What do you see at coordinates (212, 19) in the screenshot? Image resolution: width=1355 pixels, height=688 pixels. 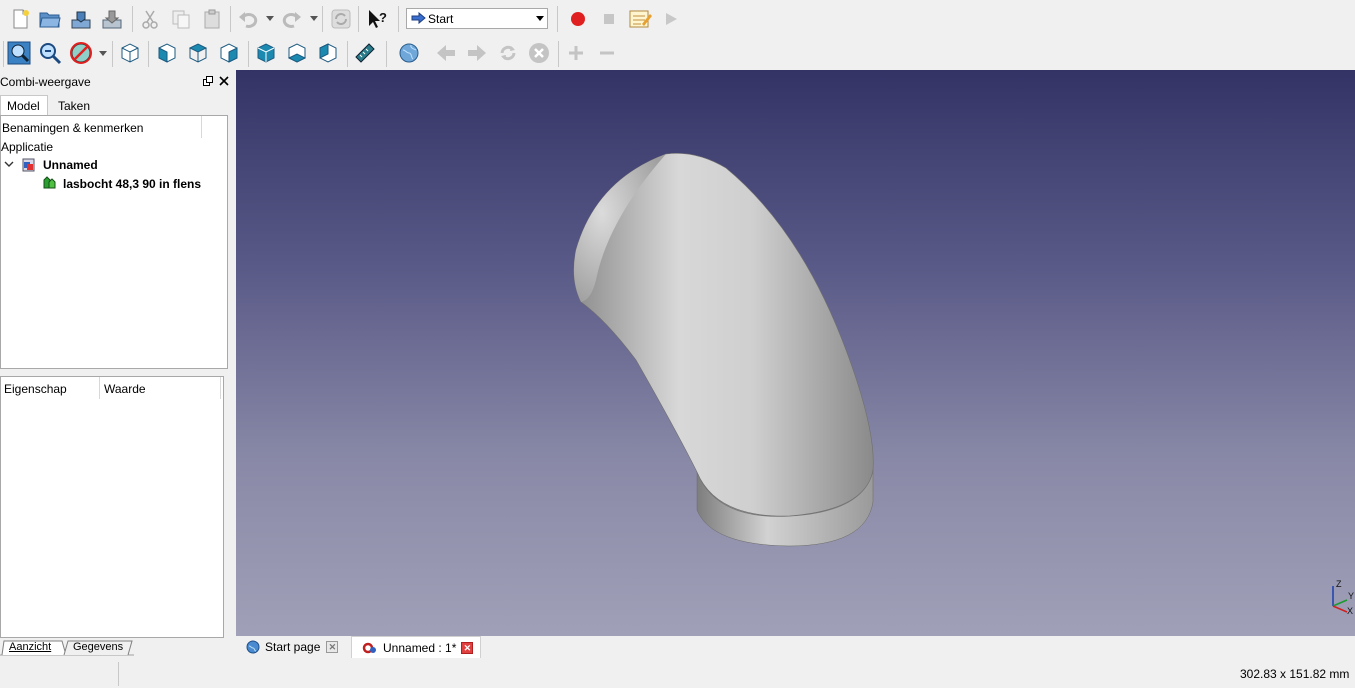 I see `paste-icon` at bounding box center [212, 19].